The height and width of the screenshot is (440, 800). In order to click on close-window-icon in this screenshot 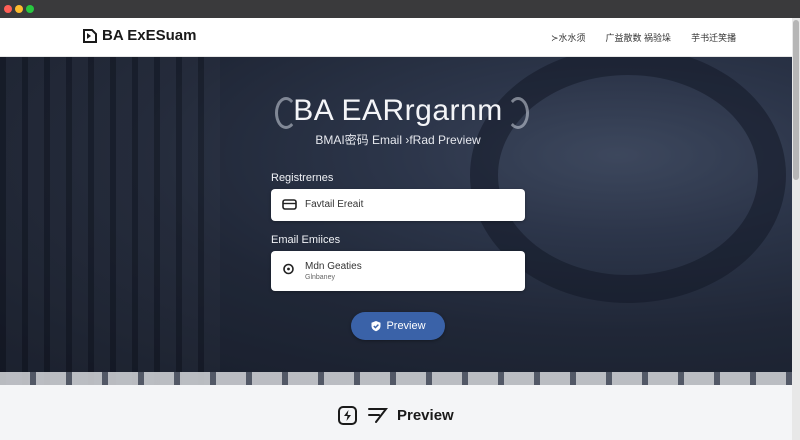, I will do `click(8, 9)`.